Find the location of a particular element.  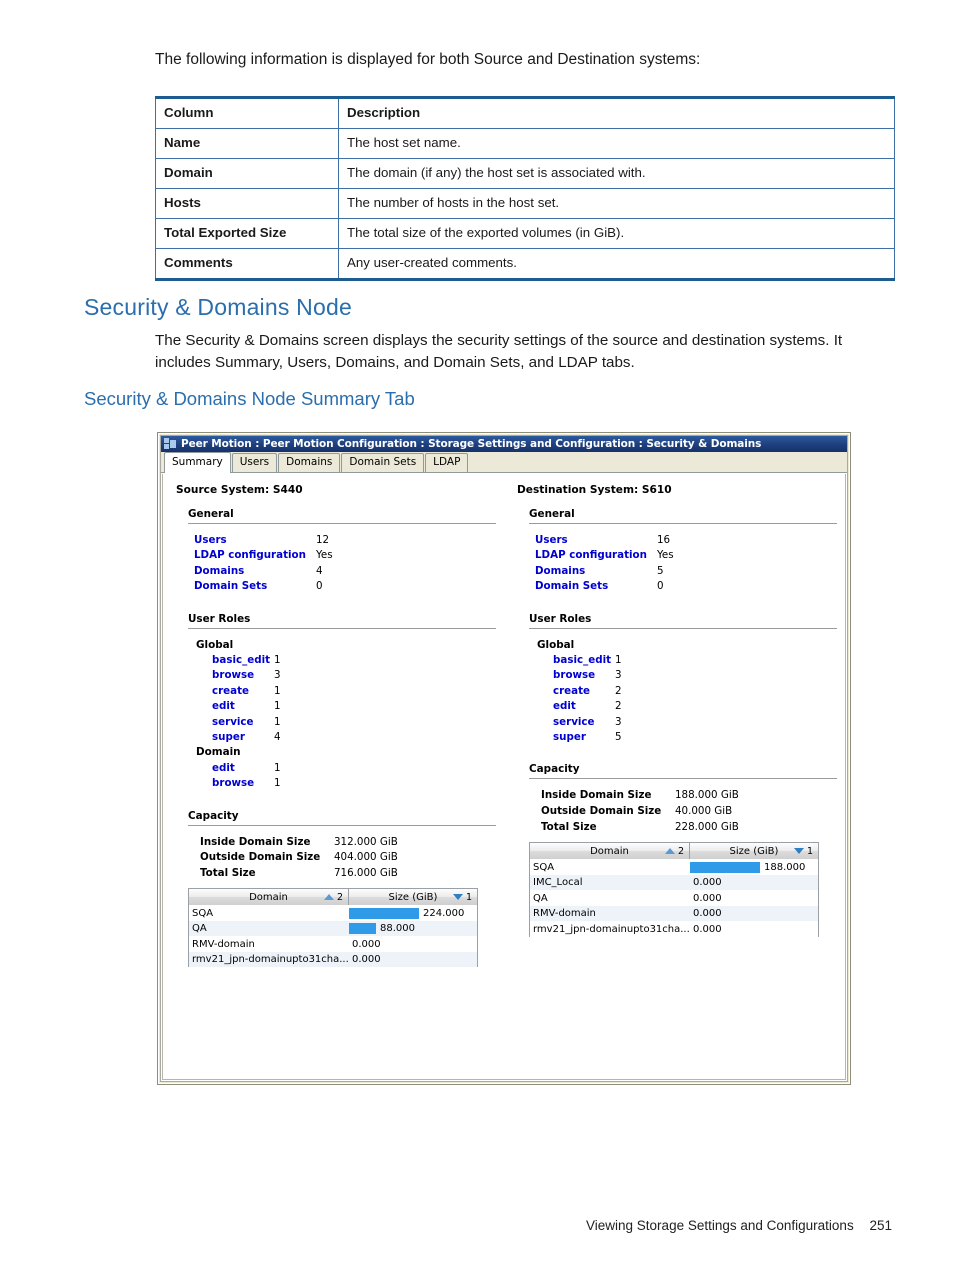

sort-descending-icon is located at coordinates (798, 851).